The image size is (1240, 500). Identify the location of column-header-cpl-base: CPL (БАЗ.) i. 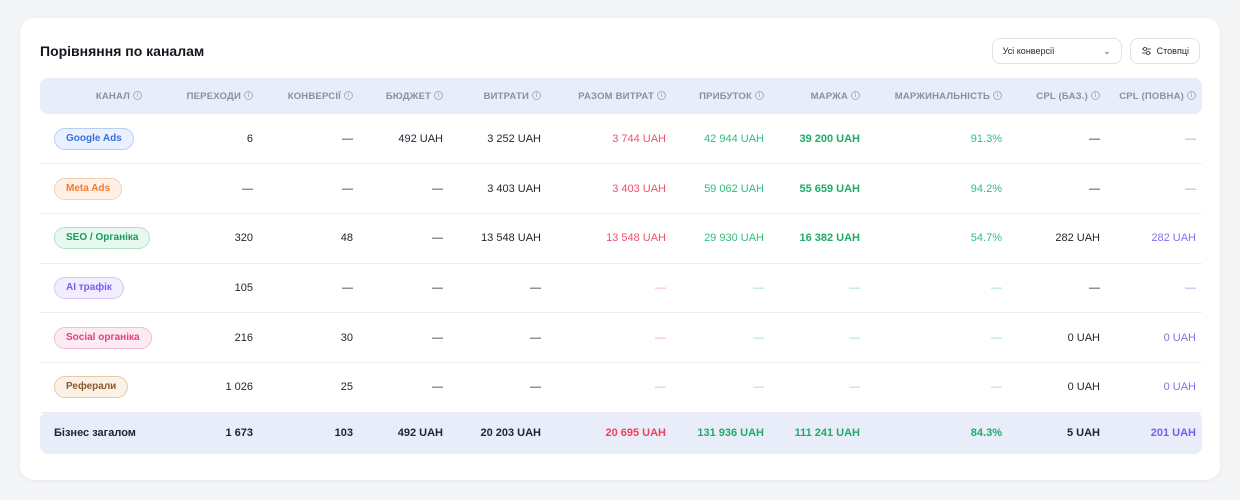
(1057, 96).